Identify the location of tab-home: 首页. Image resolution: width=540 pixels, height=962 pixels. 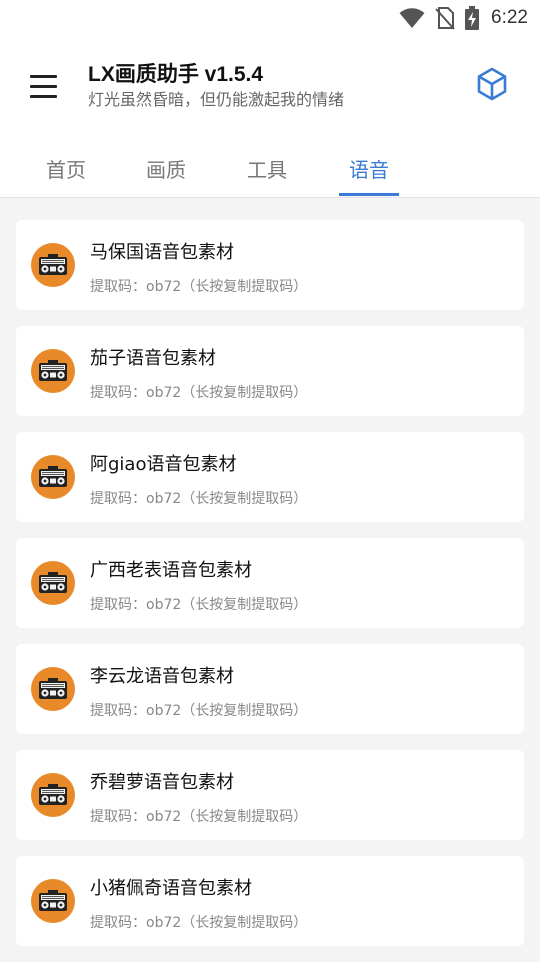
(66, 168).